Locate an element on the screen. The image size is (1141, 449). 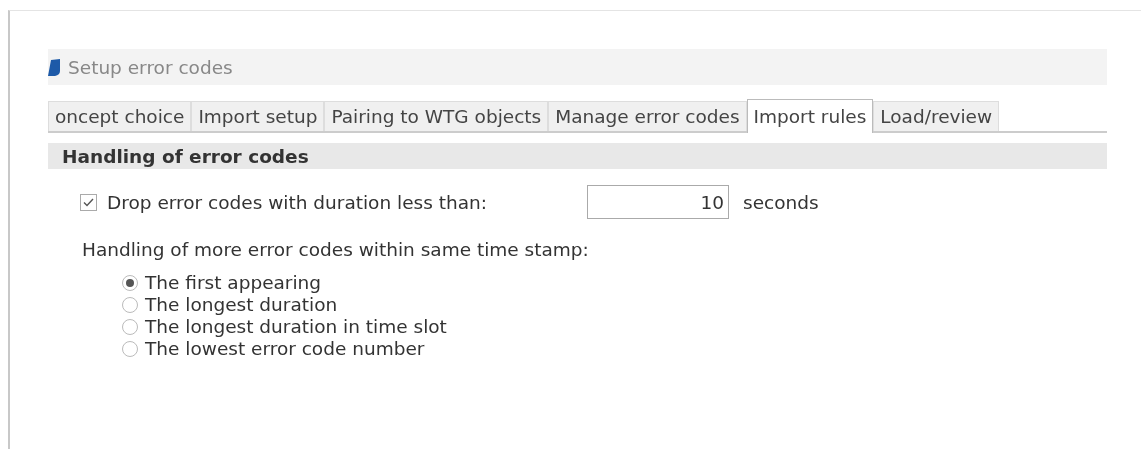
check-mark-icon is located at coordinates (88, 202).